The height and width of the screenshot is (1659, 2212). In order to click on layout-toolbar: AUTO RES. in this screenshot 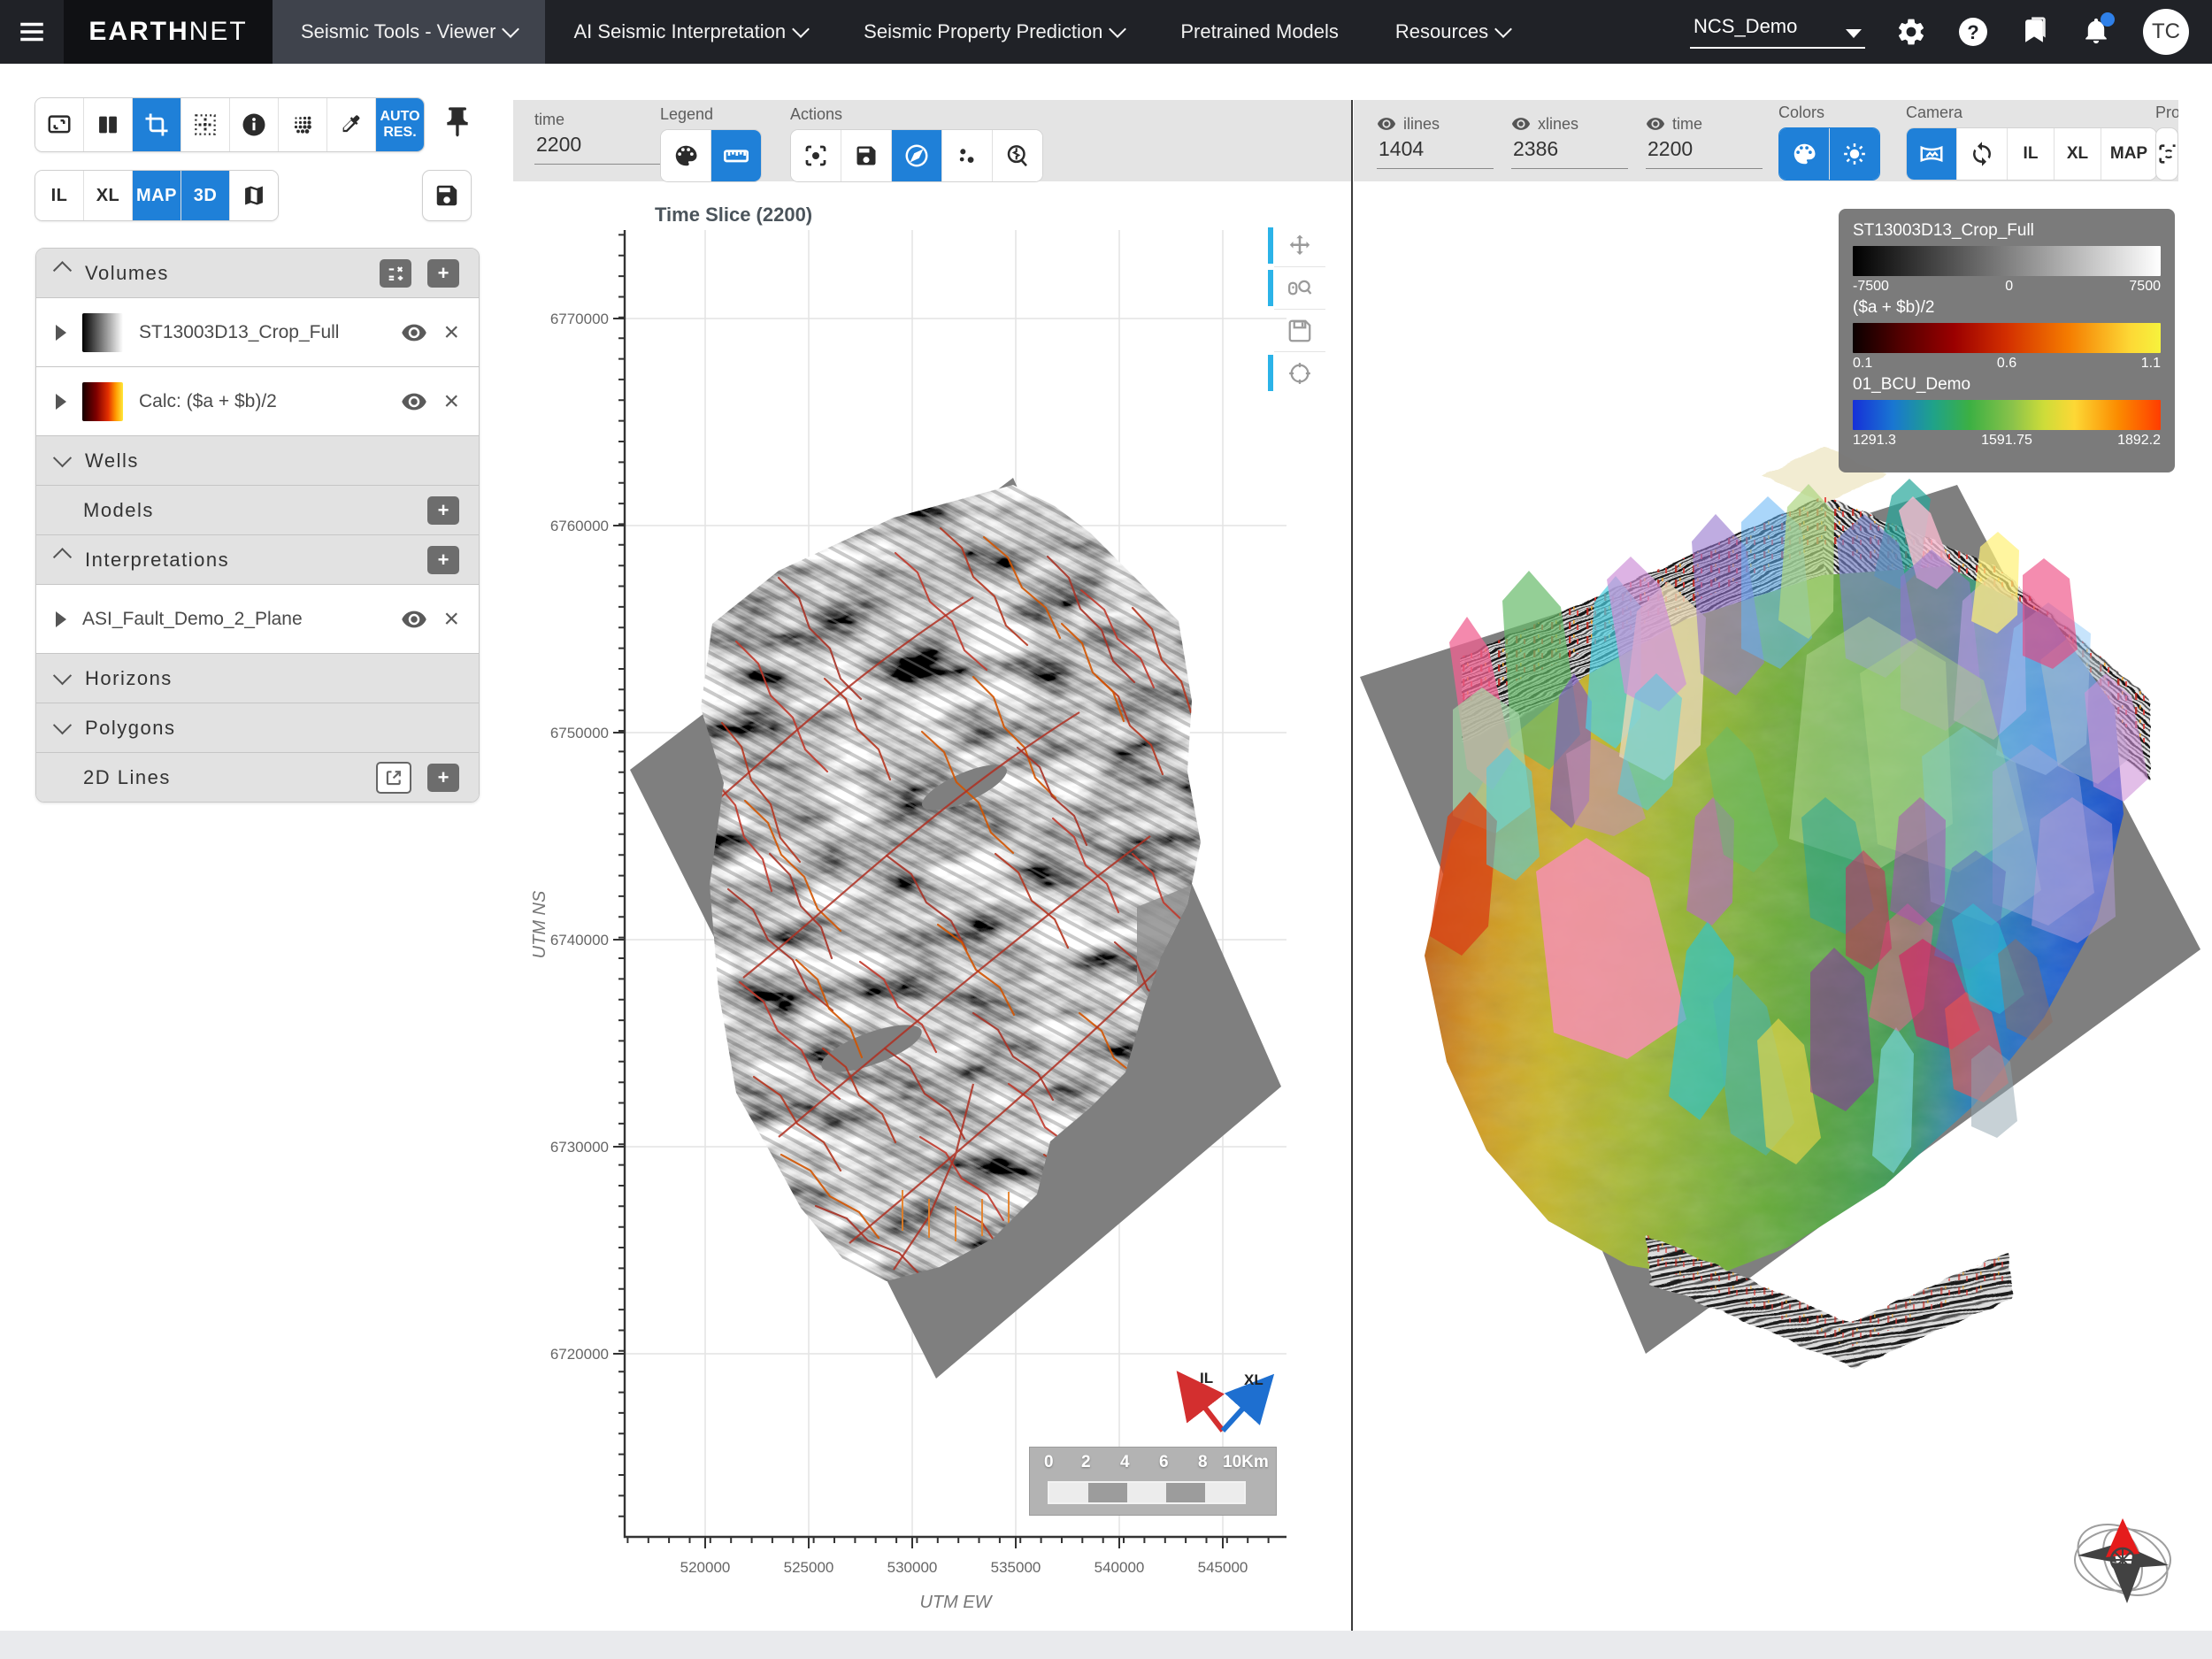, I will do `click(230, 125)`.